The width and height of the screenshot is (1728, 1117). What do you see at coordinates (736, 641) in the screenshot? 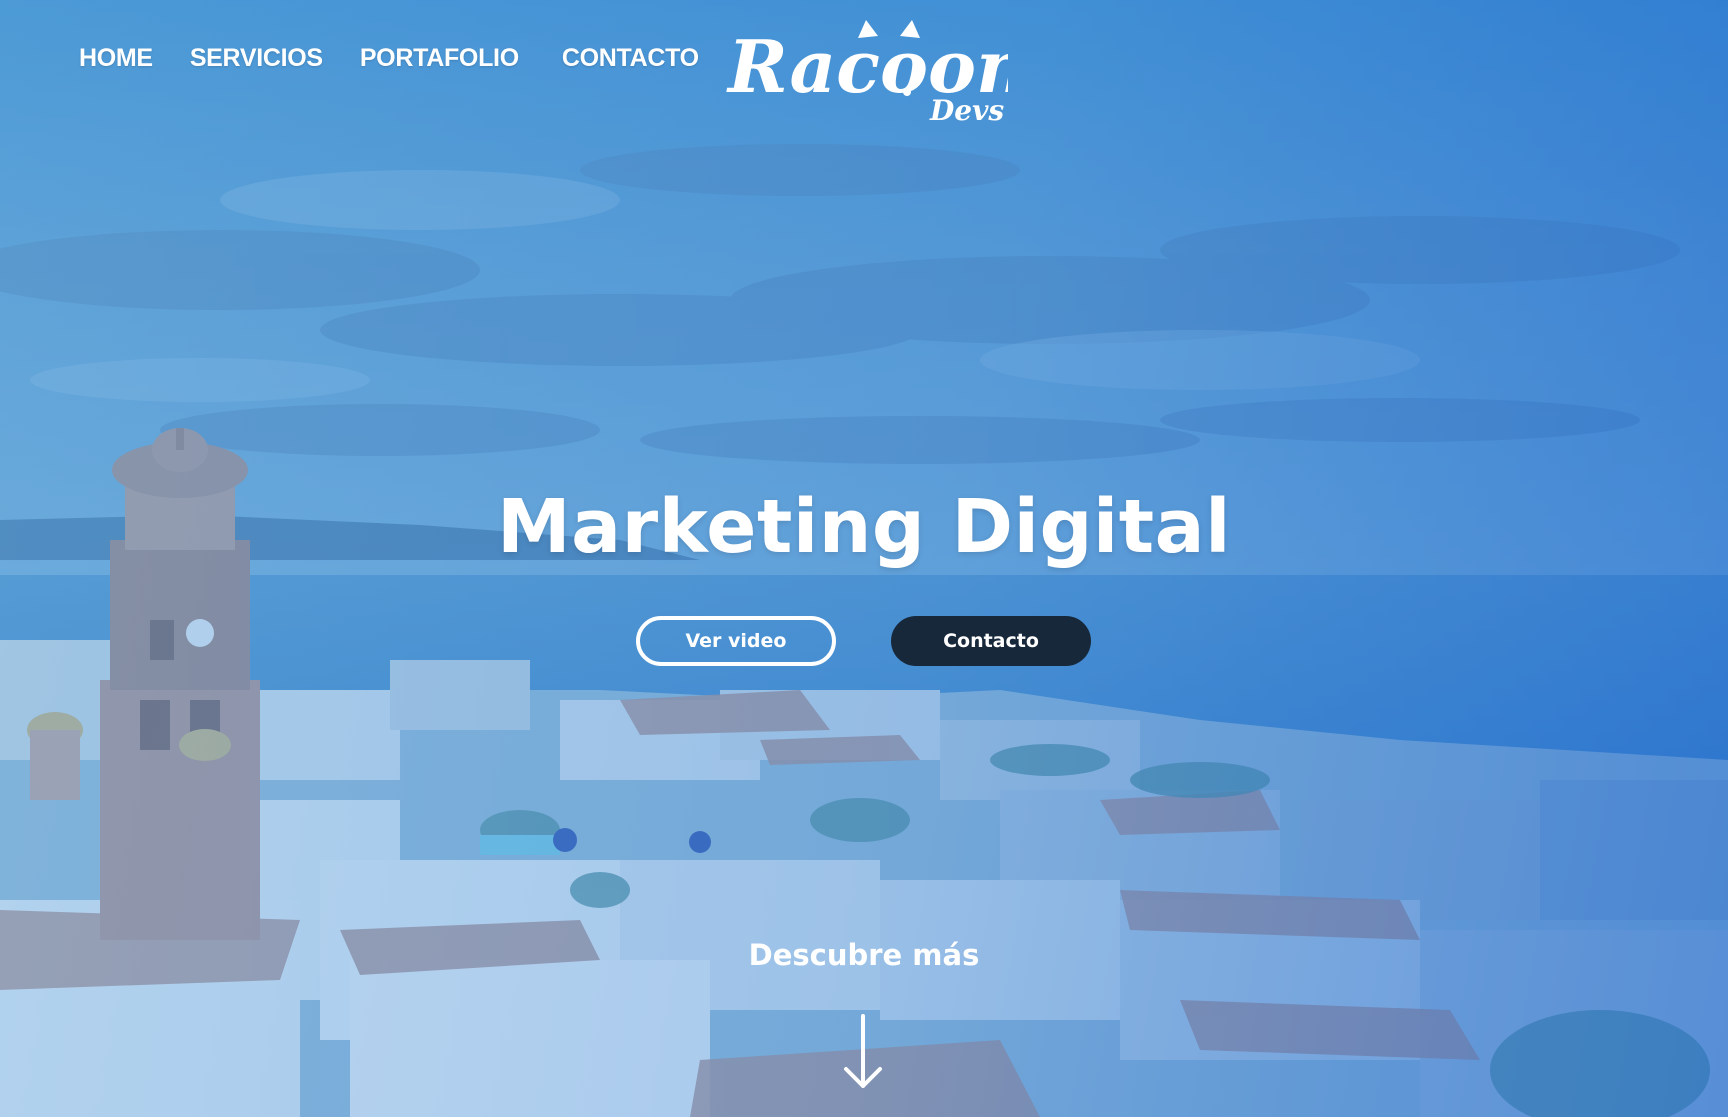
I see `watch-video-button: Ver video` at bounding box center [736, 641].